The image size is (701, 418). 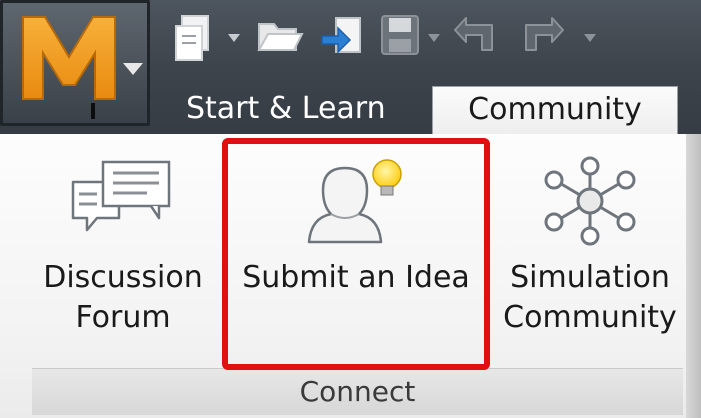 I want to click on speech-bubbles-icon, so click(x=121, y=196).